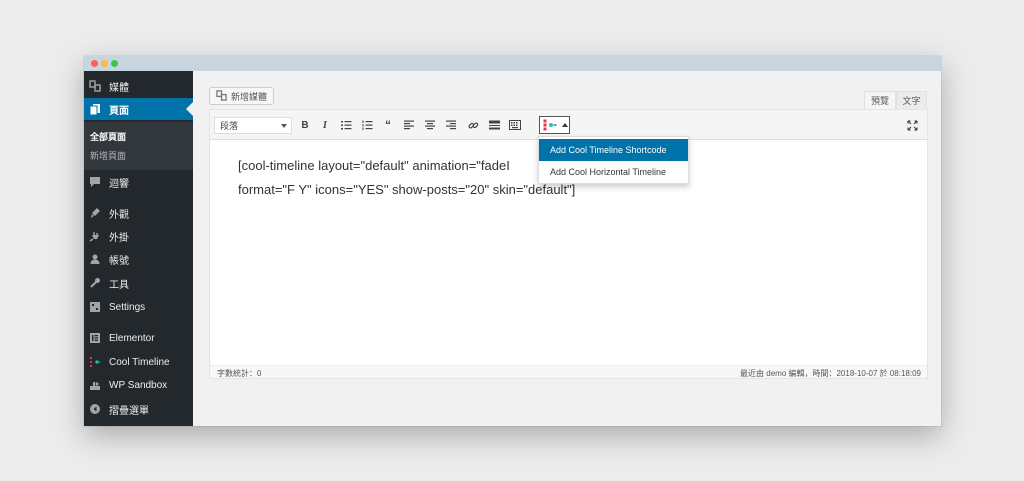 The width and height of the screenshot is (1024, 481). Describe the element at coordinates (95, 213) in the screenshot. I see `appearance-icon` at that location.